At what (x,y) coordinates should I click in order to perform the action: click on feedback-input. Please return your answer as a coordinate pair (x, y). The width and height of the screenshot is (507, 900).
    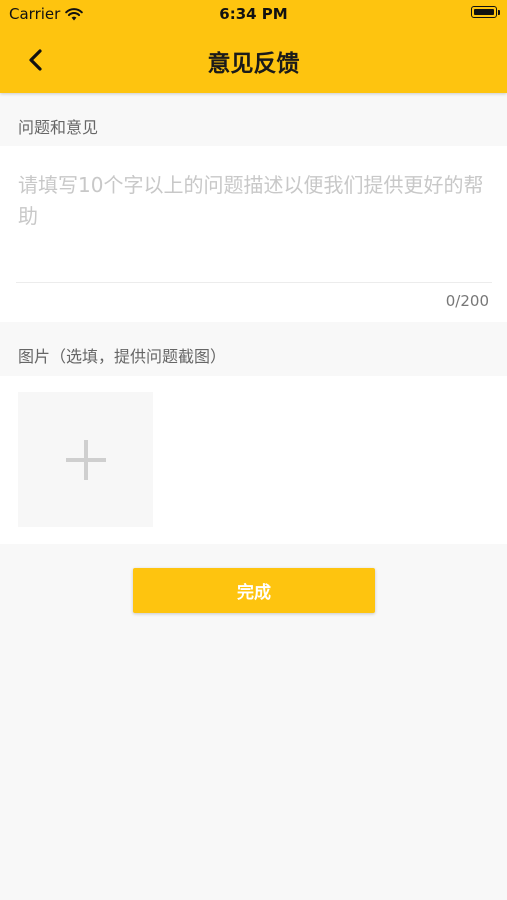
    Looking at the image, I should click on (254, 220).